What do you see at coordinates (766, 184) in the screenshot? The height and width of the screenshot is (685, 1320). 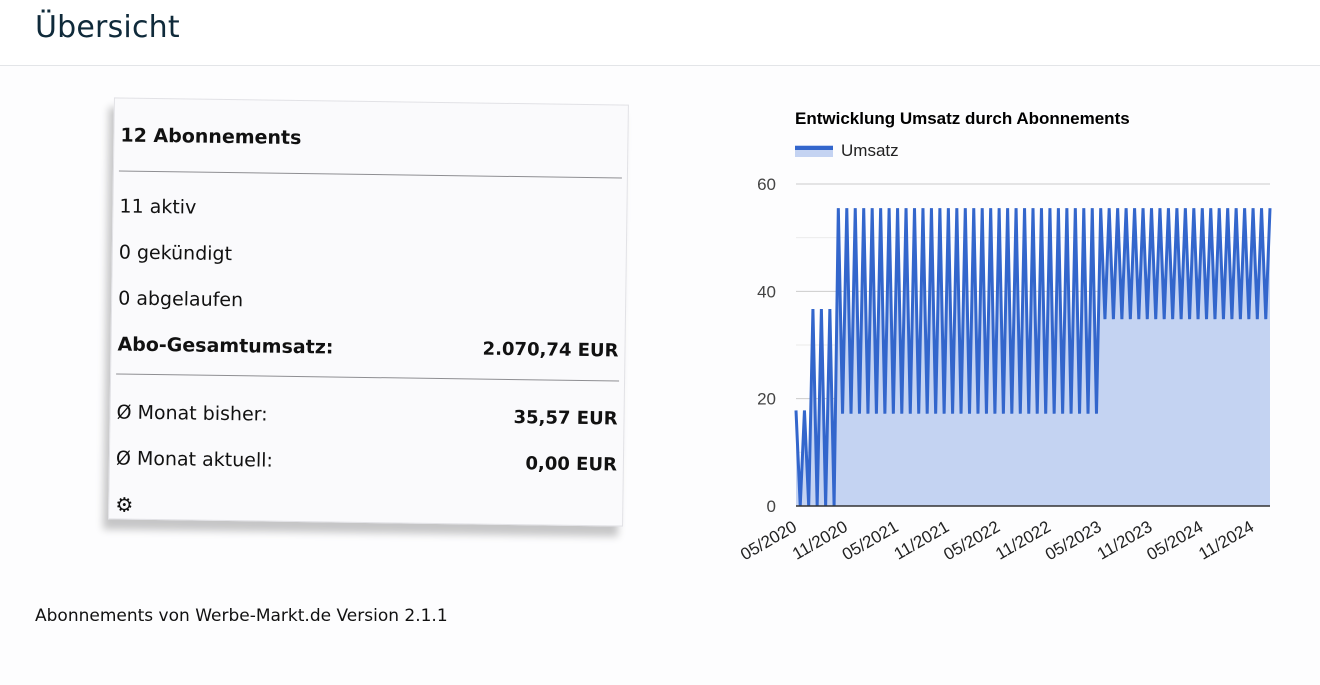 I see `y-tick-label: 60` at bounding box center [766, 184].